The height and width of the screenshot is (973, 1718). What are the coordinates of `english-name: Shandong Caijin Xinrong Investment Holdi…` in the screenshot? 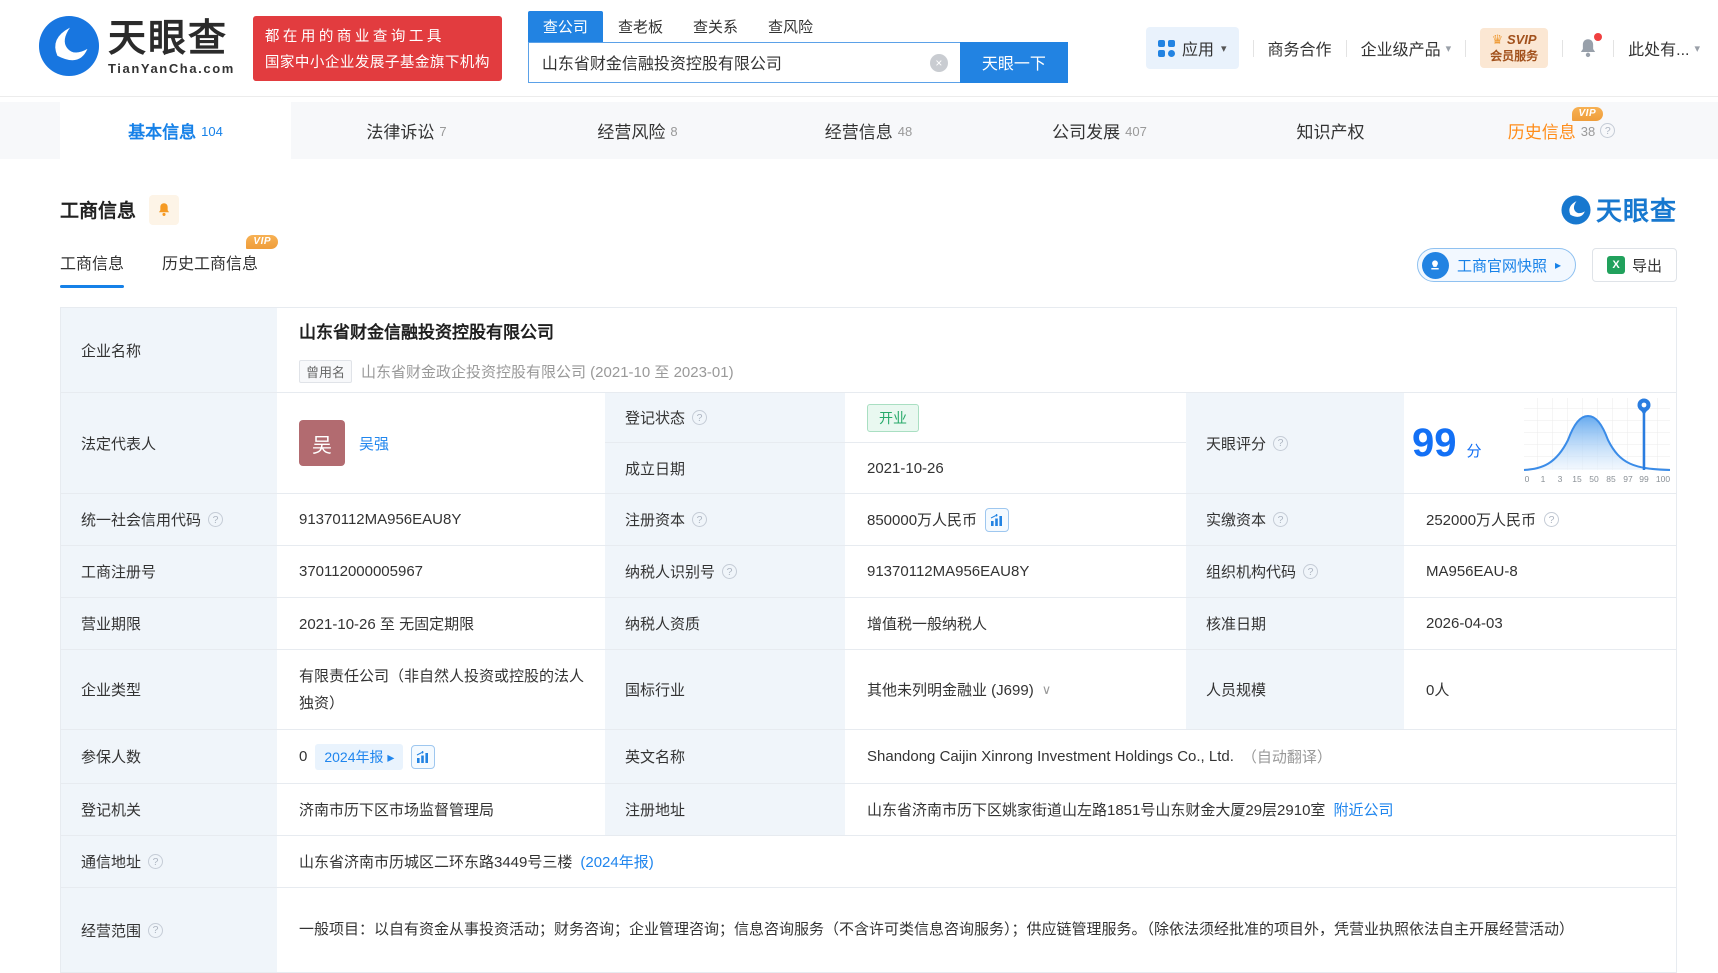 It's located at (1050, 756).